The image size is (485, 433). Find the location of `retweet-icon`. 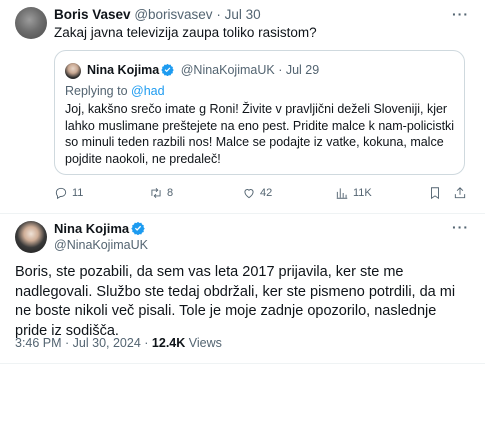

retweet-icon is located at coordinates (156, 193).